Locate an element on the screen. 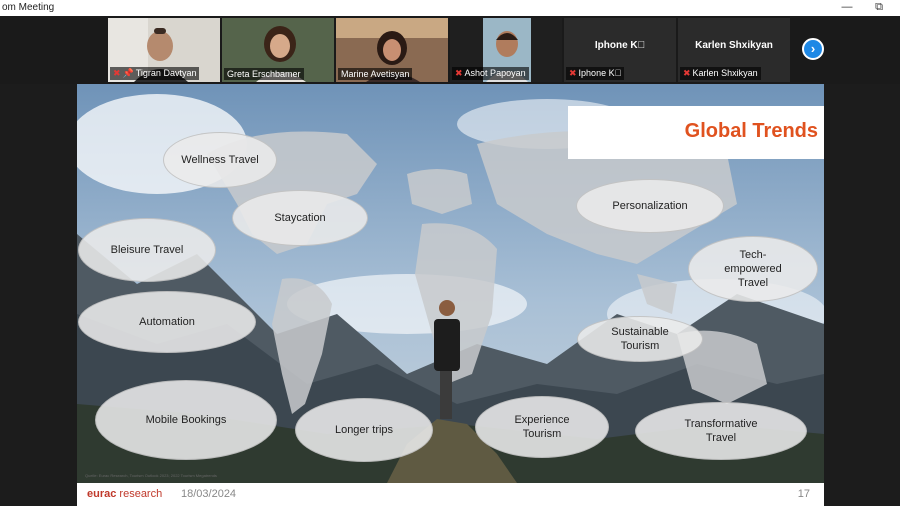 This screenshot has height=506, width=900. trend-label: Sustainable Tourism is located at coordinates (640, 338).